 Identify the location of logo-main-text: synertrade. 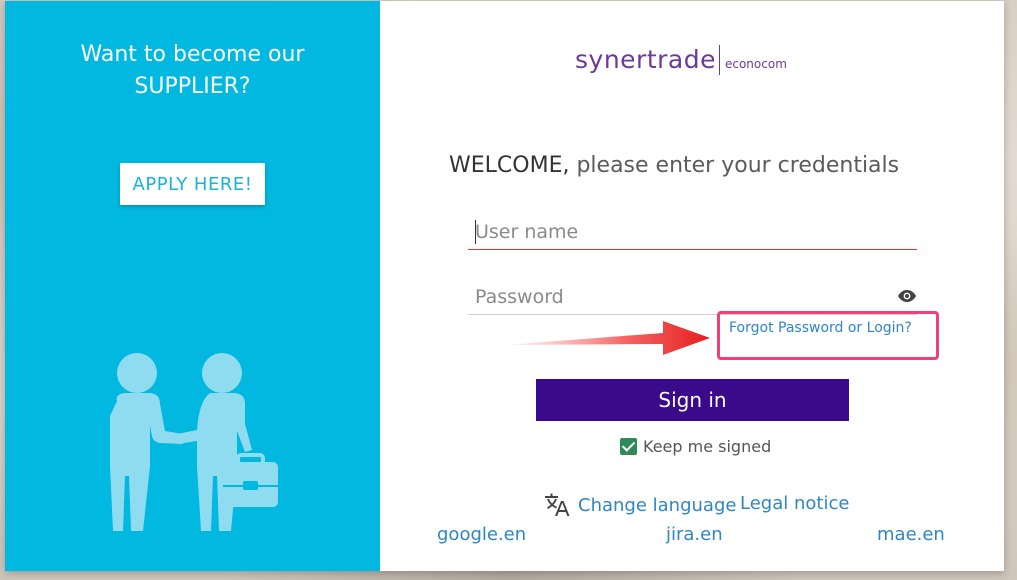
(645, 59).